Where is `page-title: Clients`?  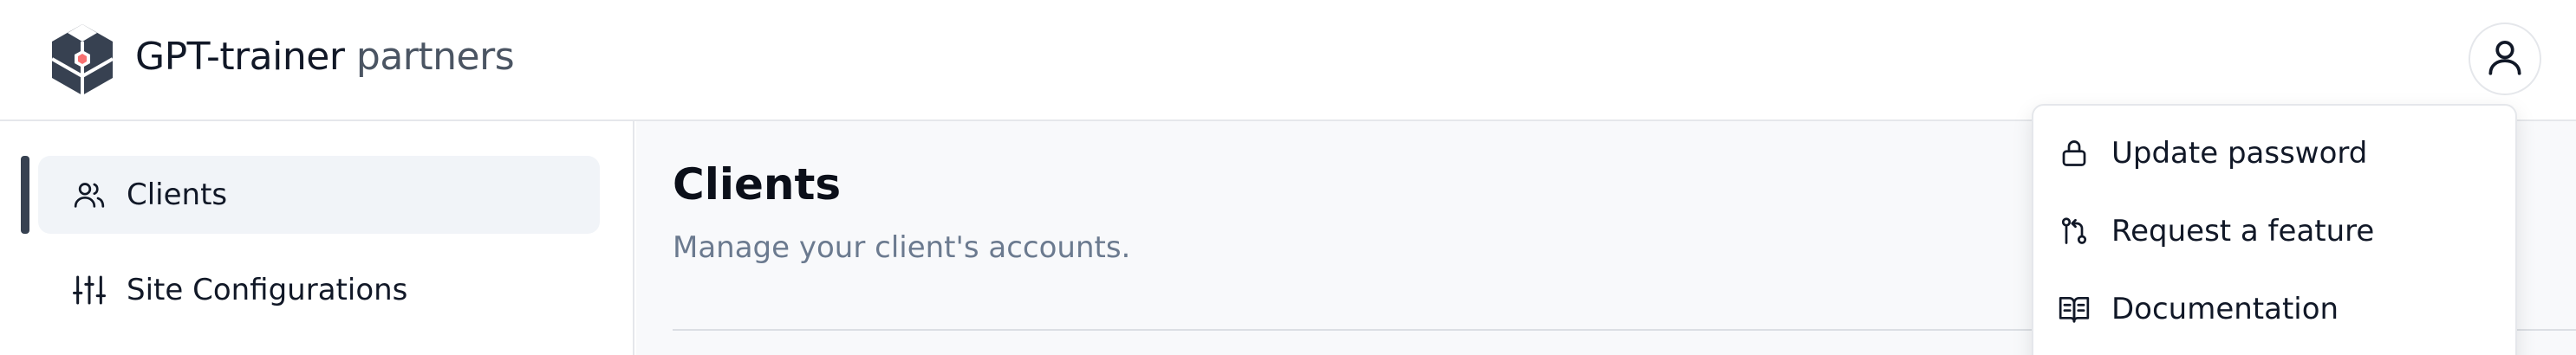
page-title: Clients is located at coordinates (757, 184).